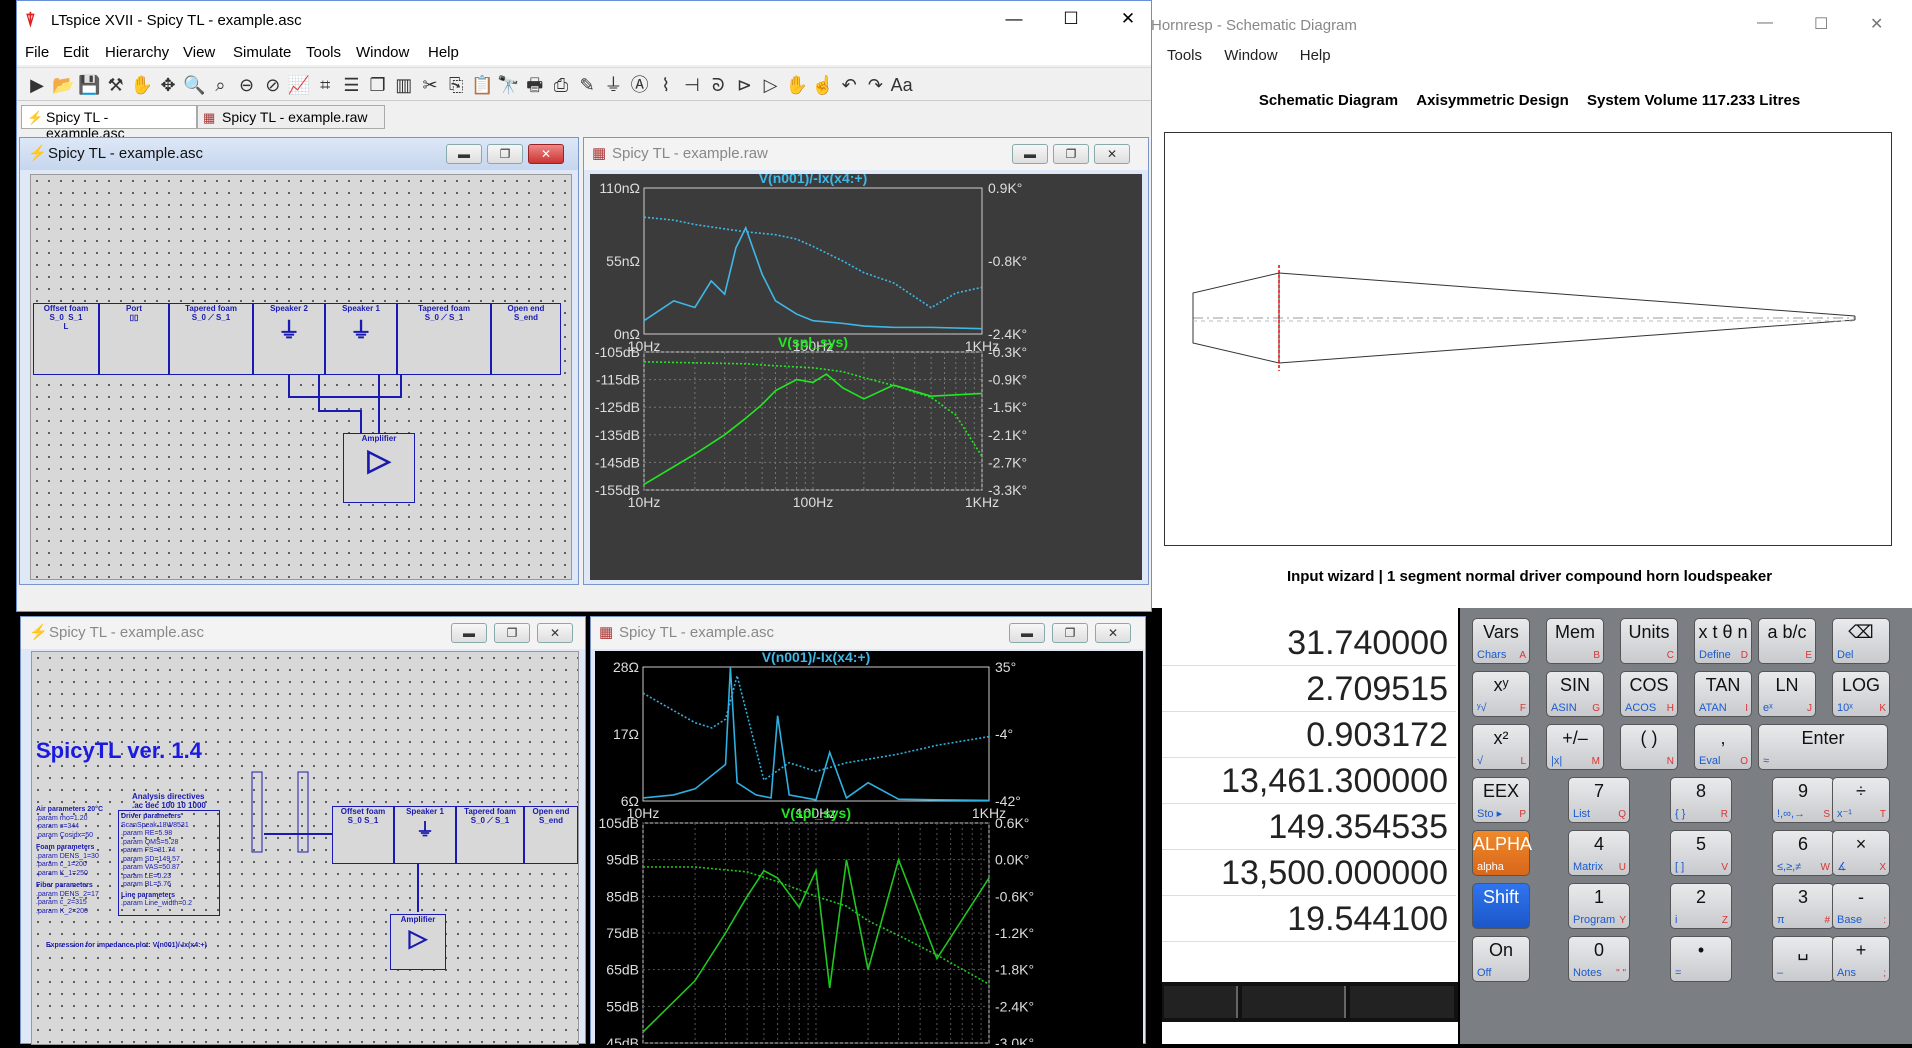 The height and width of the screenshot is (1048, 1912). I want to click on calc-key: 0 Notes " ", so click(1599, 959).